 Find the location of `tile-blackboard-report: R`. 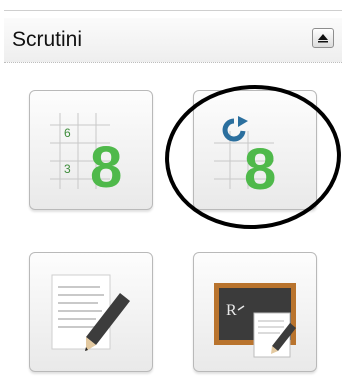

tile-blackboard-report: R is located at coordinates (255, 312).